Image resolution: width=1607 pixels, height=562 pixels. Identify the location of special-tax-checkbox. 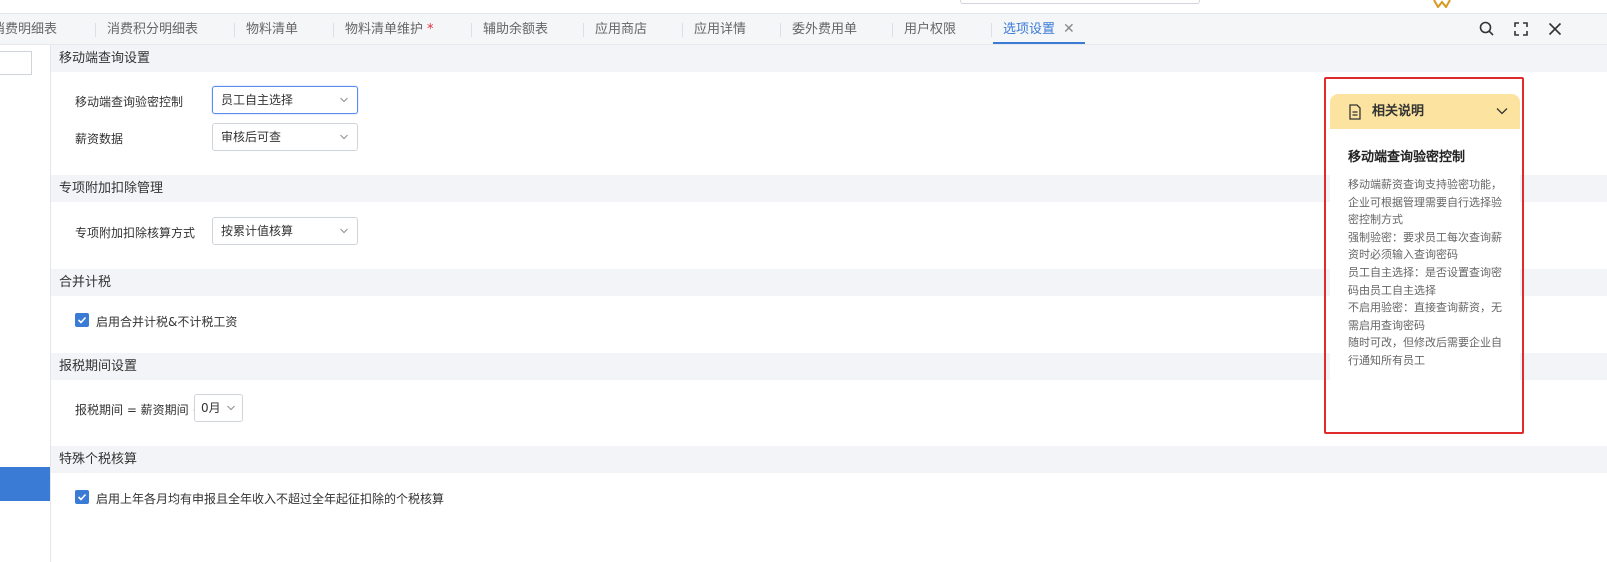
(82, 497).